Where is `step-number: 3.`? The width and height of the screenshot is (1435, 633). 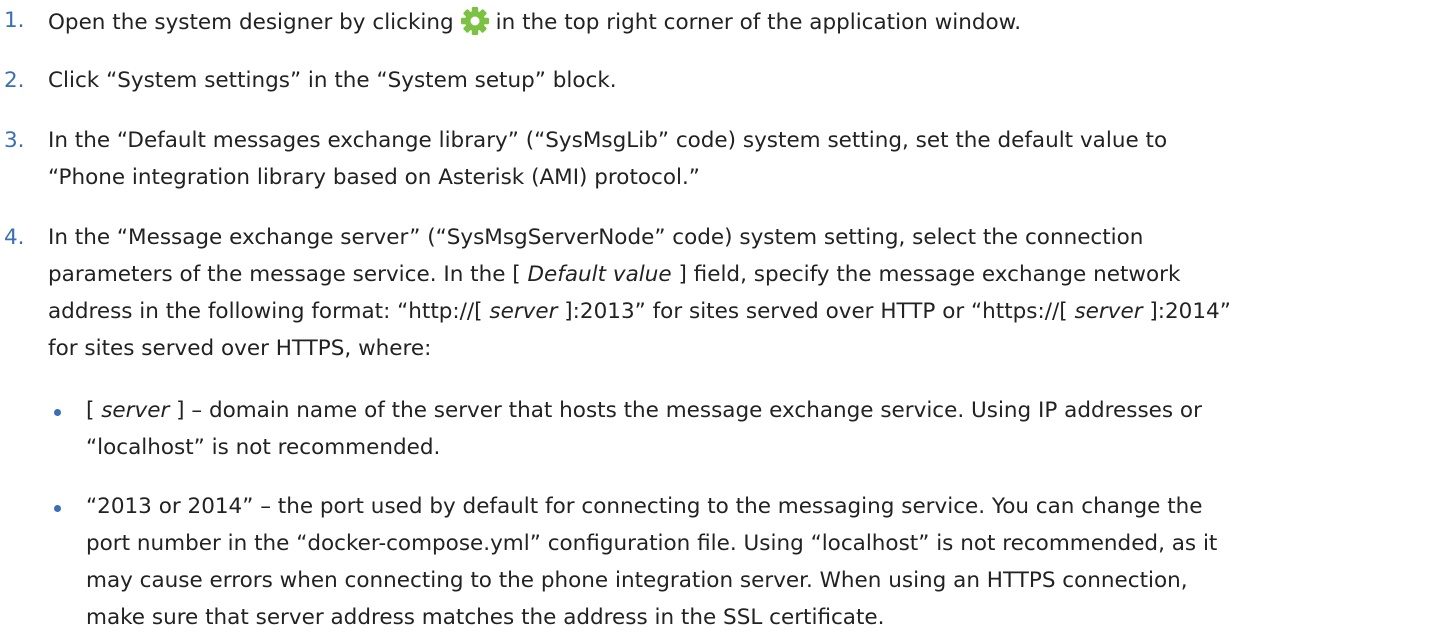 step-number: 3. is located at coordinates (14, 140).